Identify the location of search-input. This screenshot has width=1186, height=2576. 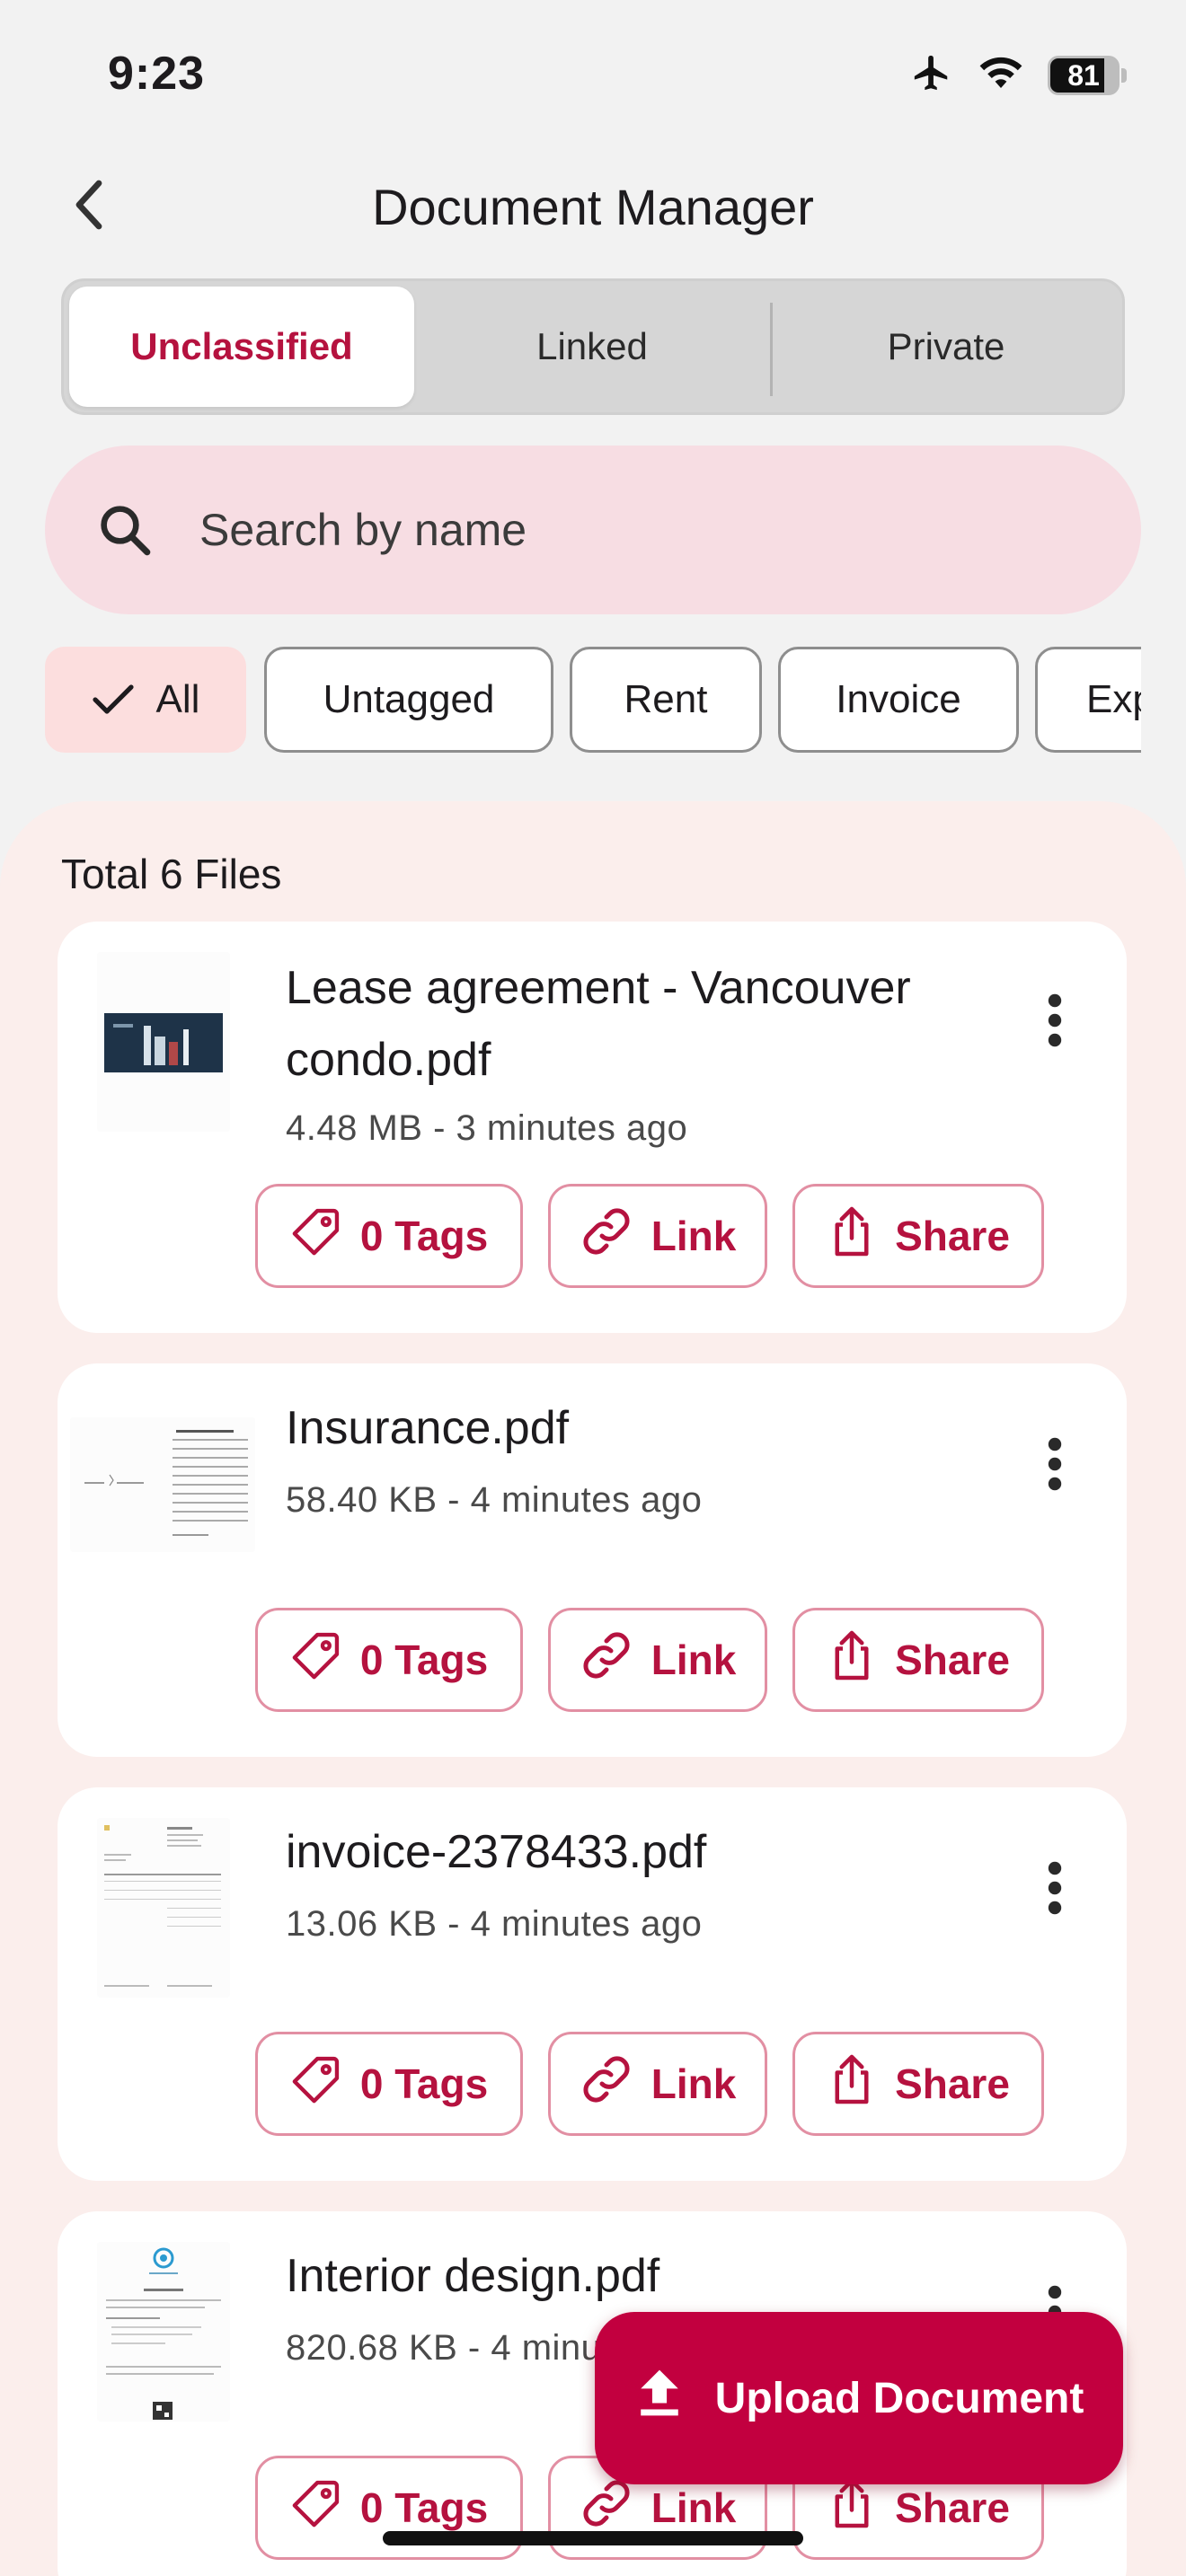
(603, 530).